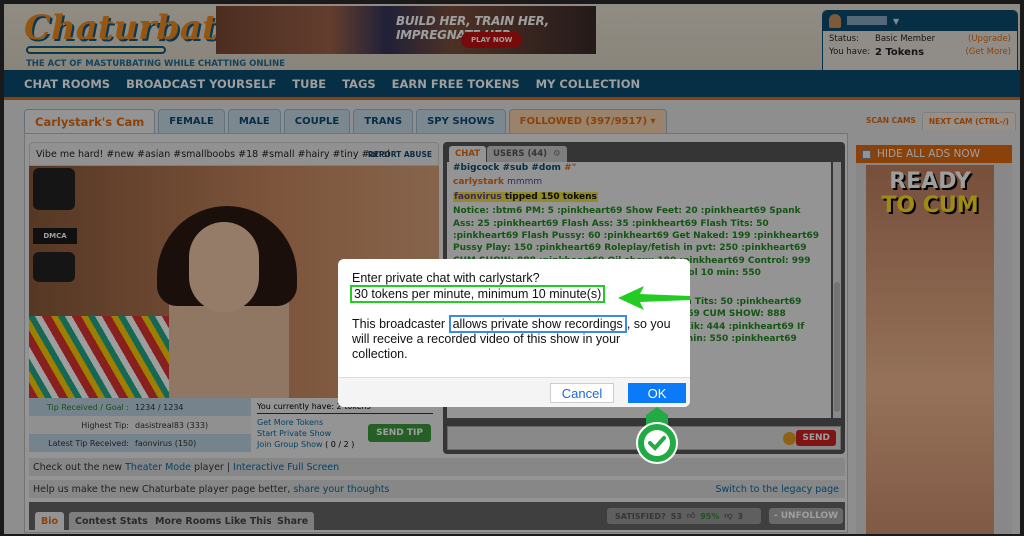 Image resolution: width=1024 pixels, height=536 pixels. What do you see at coordinates (728, 516) in the screenshot?
I see `thumbs-down-icon: 👎︎` at bounding box center [728, 516].